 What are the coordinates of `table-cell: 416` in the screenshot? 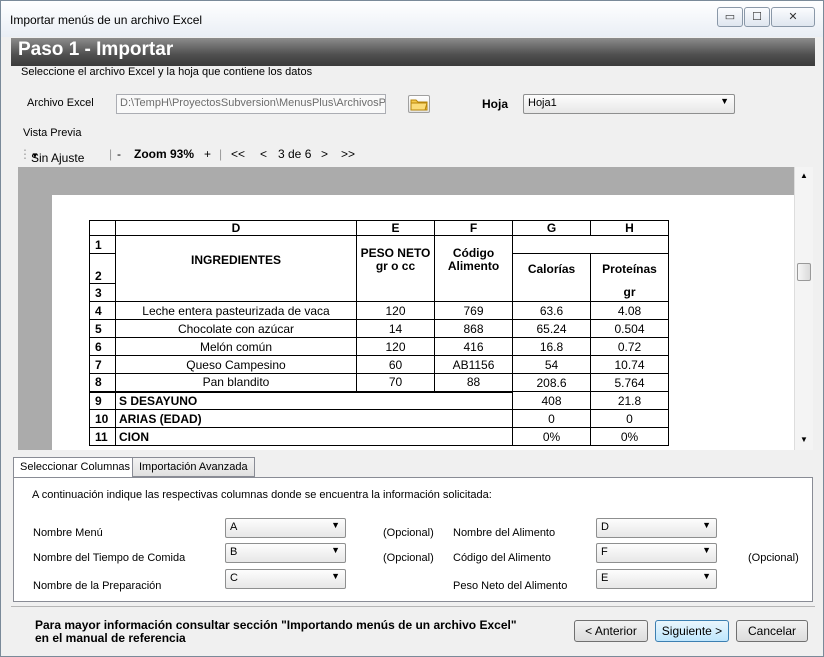 It's located at (473, 346).